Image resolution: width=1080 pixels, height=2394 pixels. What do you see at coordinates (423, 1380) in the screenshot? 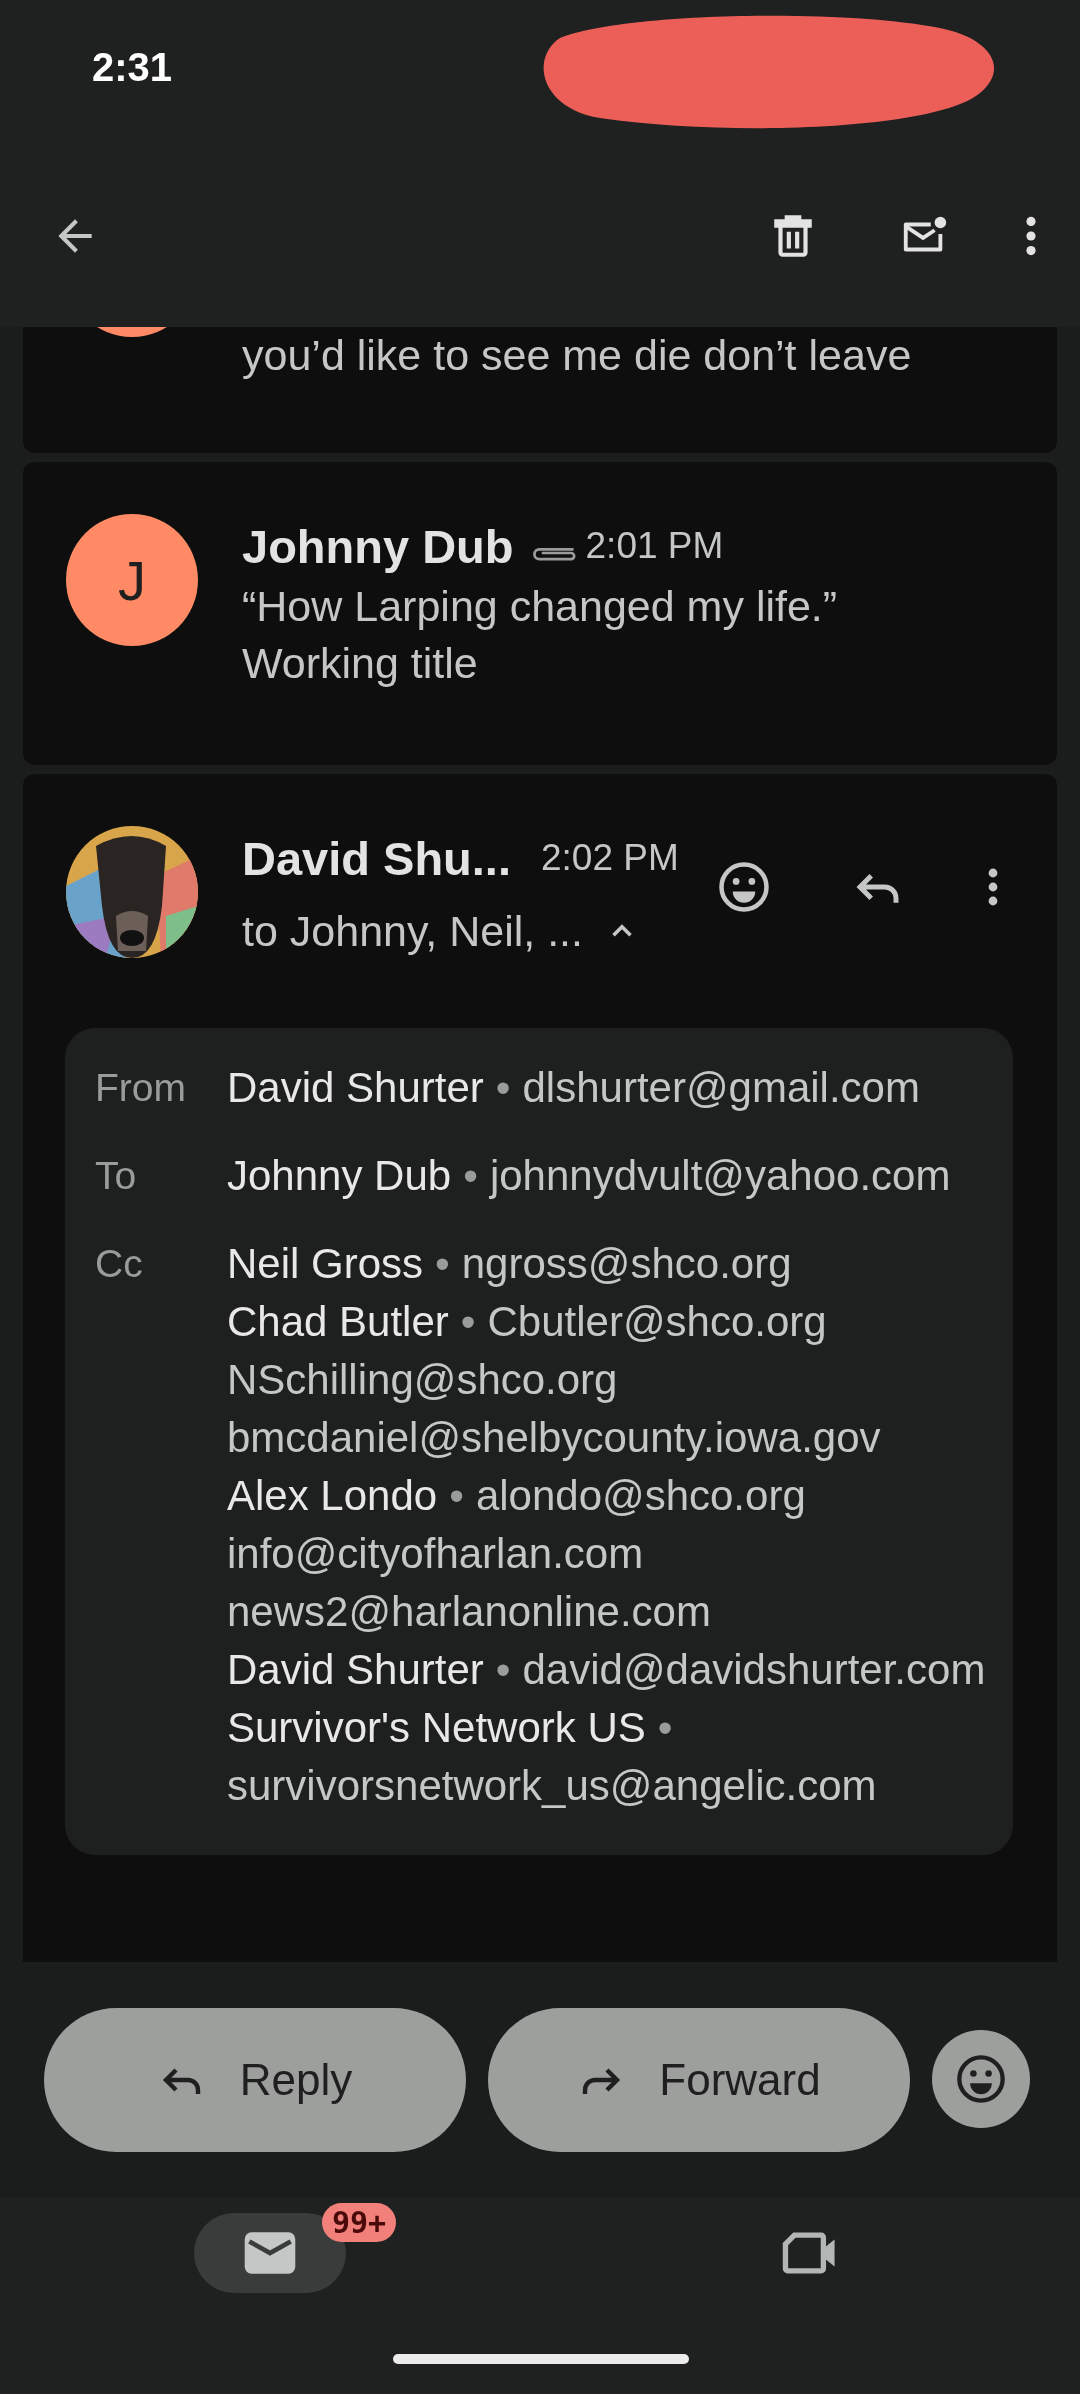
I see `recipient-entry: NSchilling@shco.org` at bounding box center [423, 1380].